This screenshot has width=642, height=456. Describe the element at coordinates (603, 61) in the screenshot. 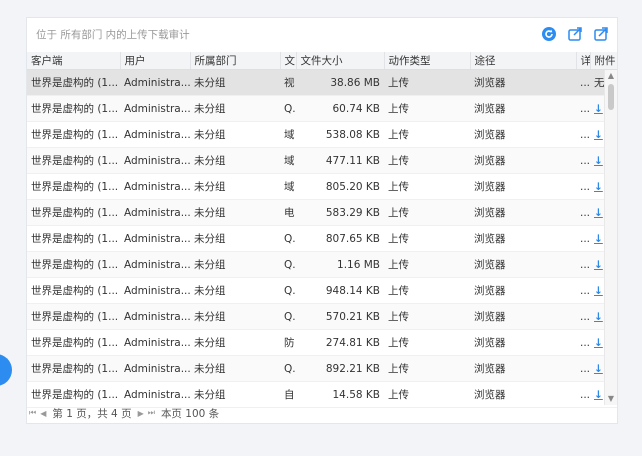

I see `column-header-attachment: 附件` at that location.